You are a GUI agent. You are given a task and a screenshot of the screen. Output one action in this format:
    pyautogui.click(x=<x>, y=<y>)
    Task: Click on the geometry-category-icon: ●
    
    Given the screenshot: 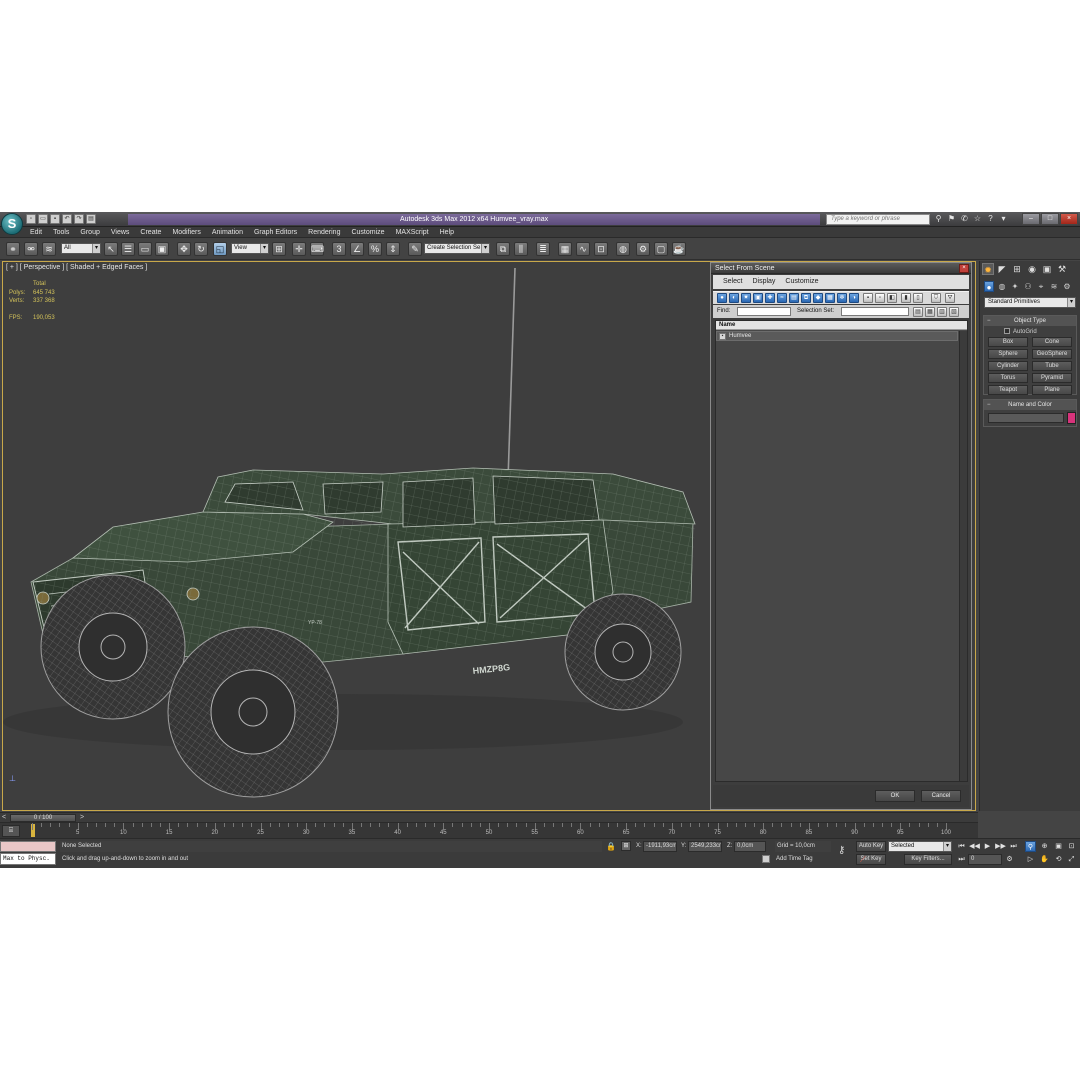 What is the action you would take?
    pyautogui.click(x=989, y=286)
    